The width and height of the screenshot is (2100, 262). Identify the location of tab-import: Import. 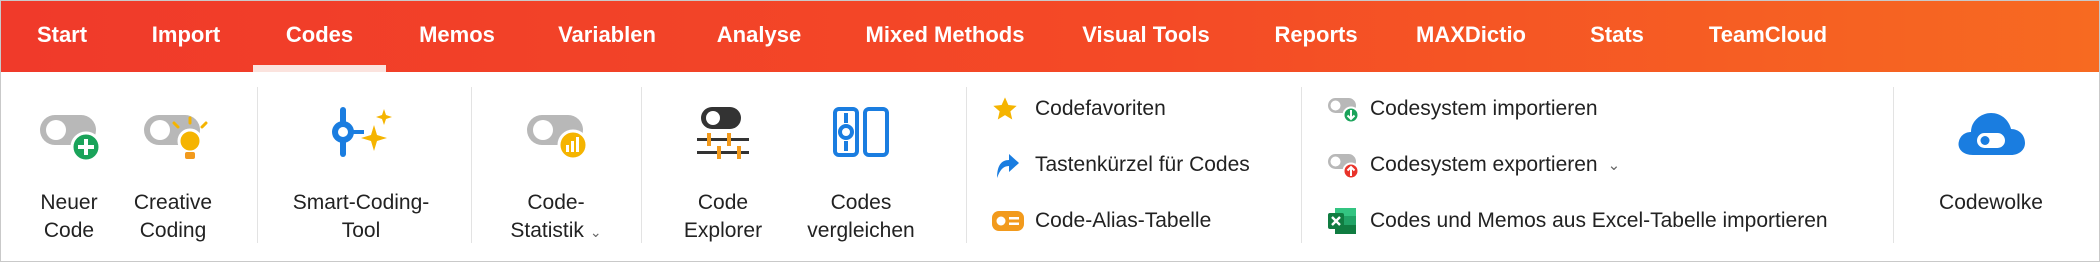
(186, 36).